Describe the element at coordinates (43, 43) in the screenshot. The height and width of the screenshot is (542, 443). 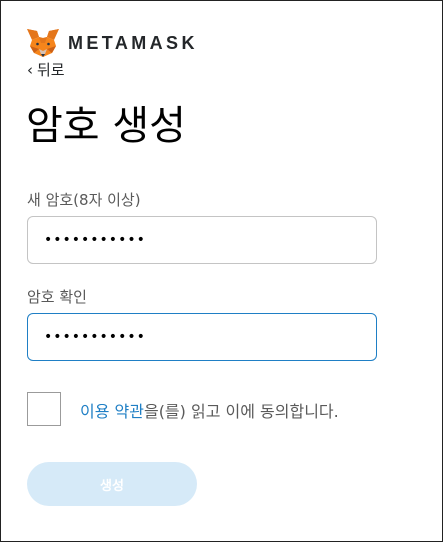
I see `metamask-fox-icon` at that location.